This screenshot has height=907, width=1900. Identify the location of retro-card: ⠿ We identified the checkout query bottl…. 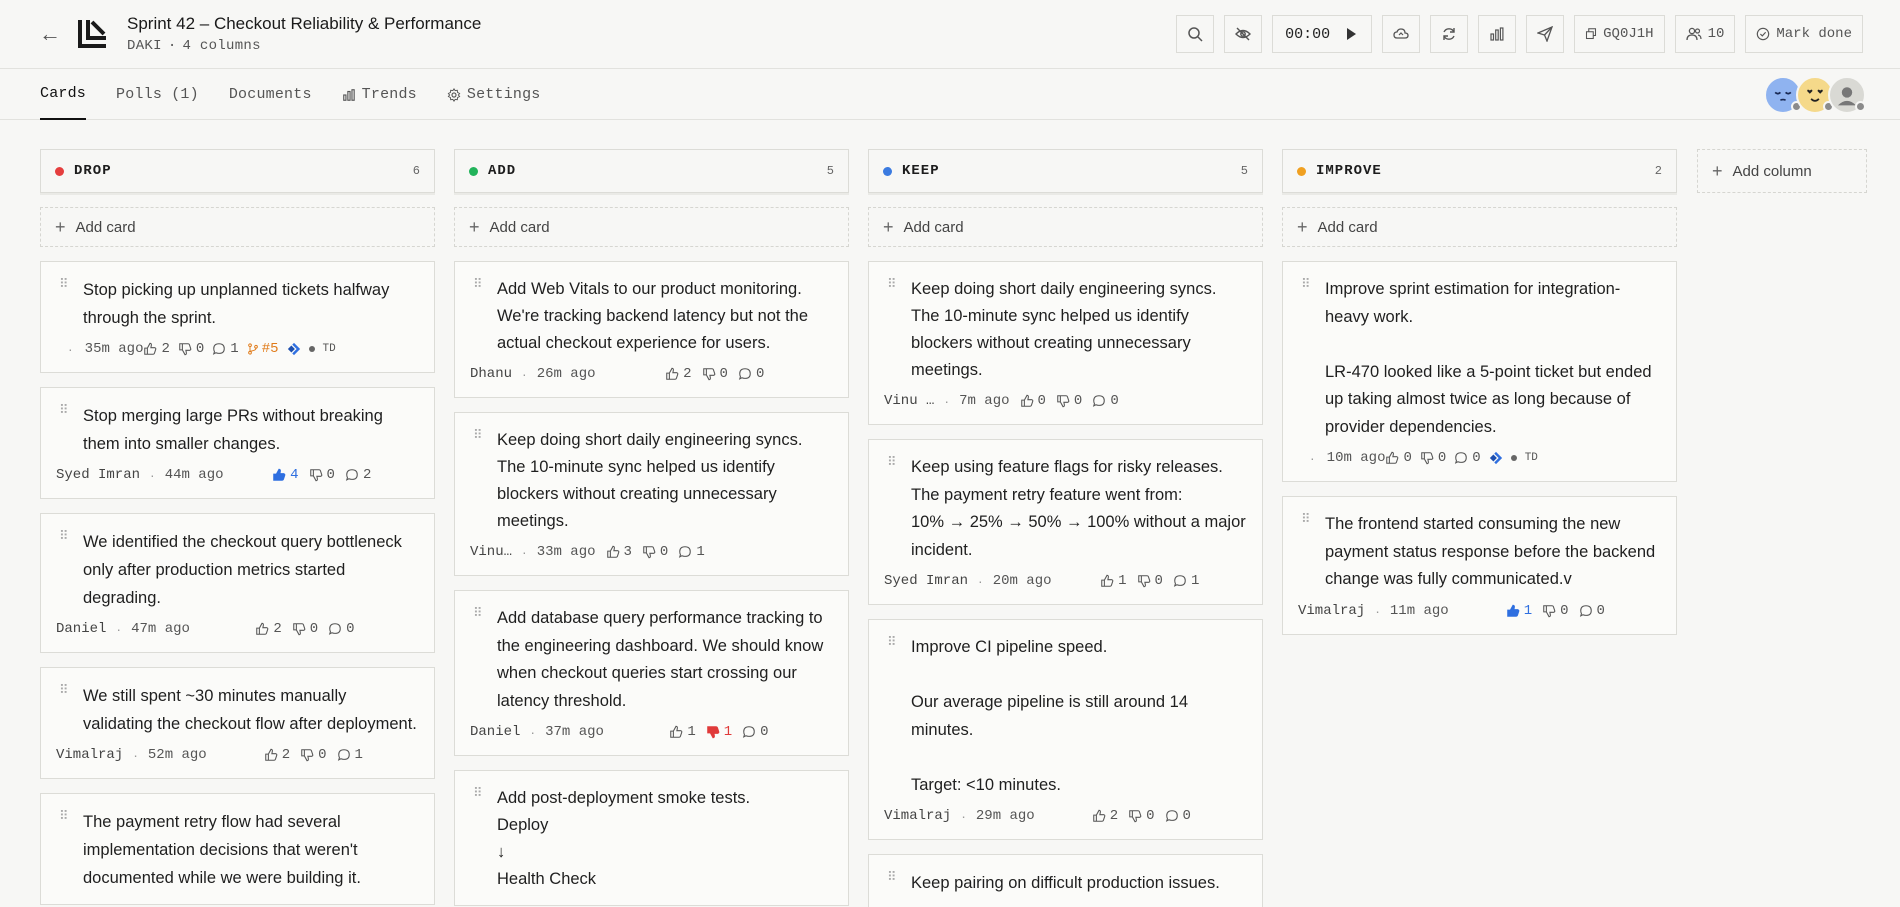
(237, 583).